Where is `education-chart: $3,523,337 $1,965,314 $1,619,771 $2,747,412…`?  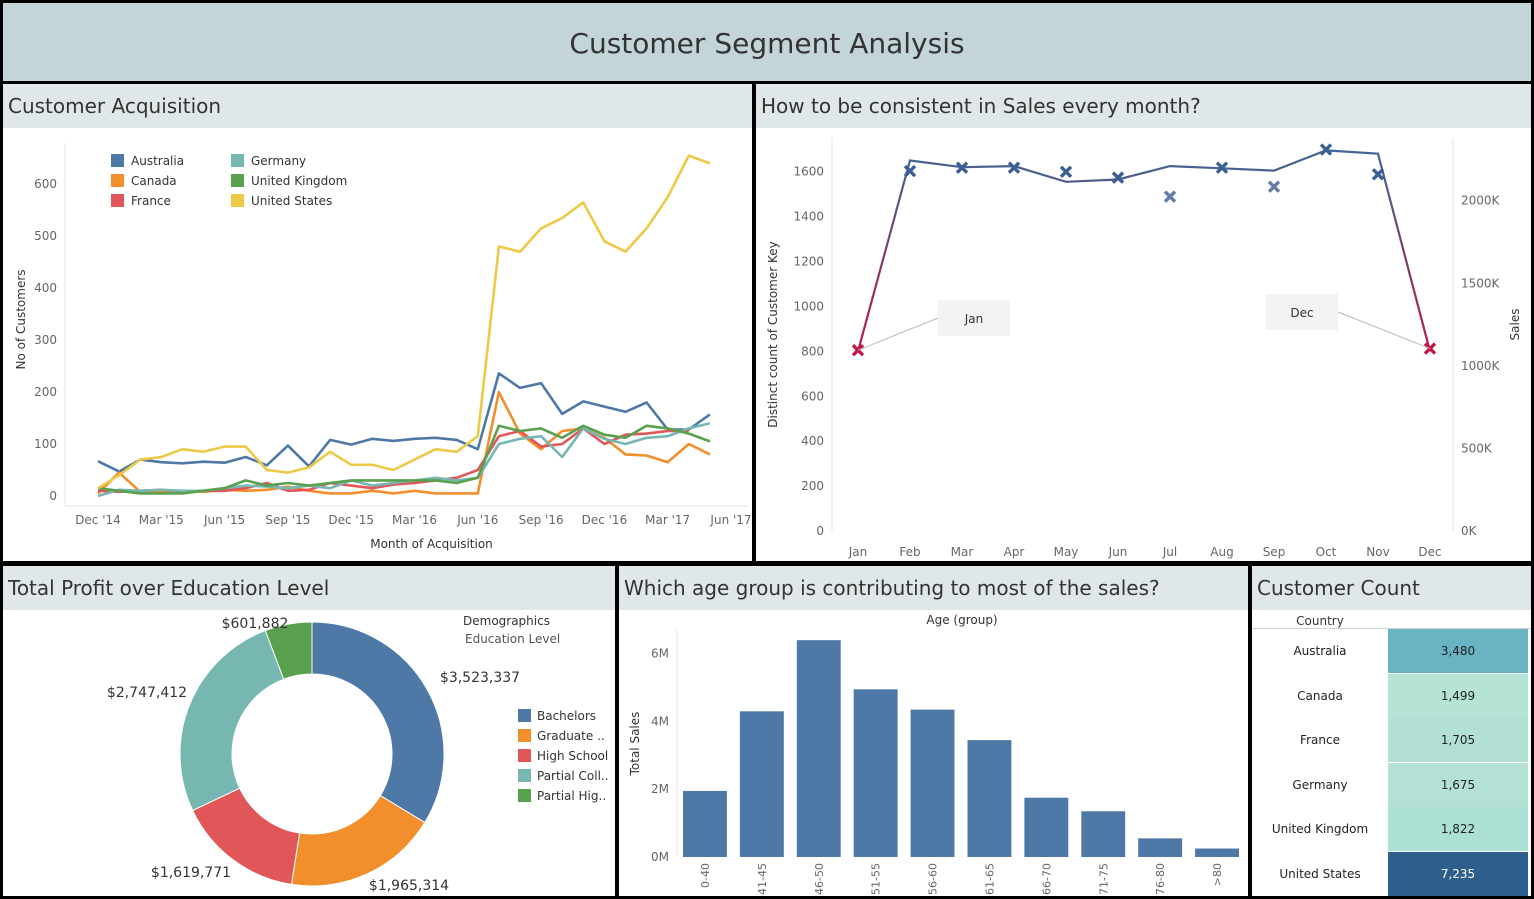 education-chart: $3,523,337 $1,965,314 $1,619,771 $2,747,412… is located at coordinates (358, 754).